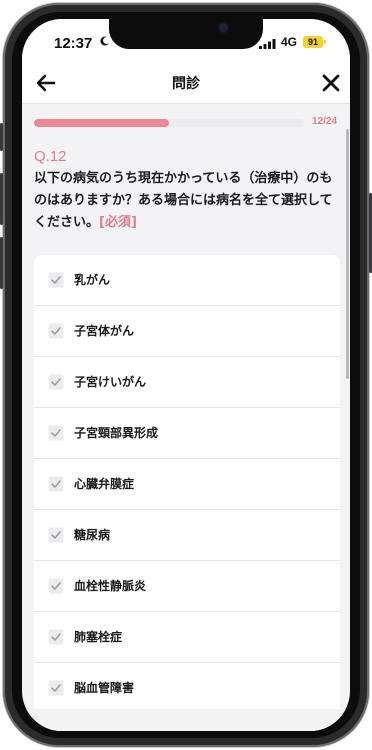 This screenshot has width=372, height=750. What do you see at coordinates (187, 433) in the screenshot?
I see `option-item: 子宮頸部異形成` at bounding box center [187, 433].